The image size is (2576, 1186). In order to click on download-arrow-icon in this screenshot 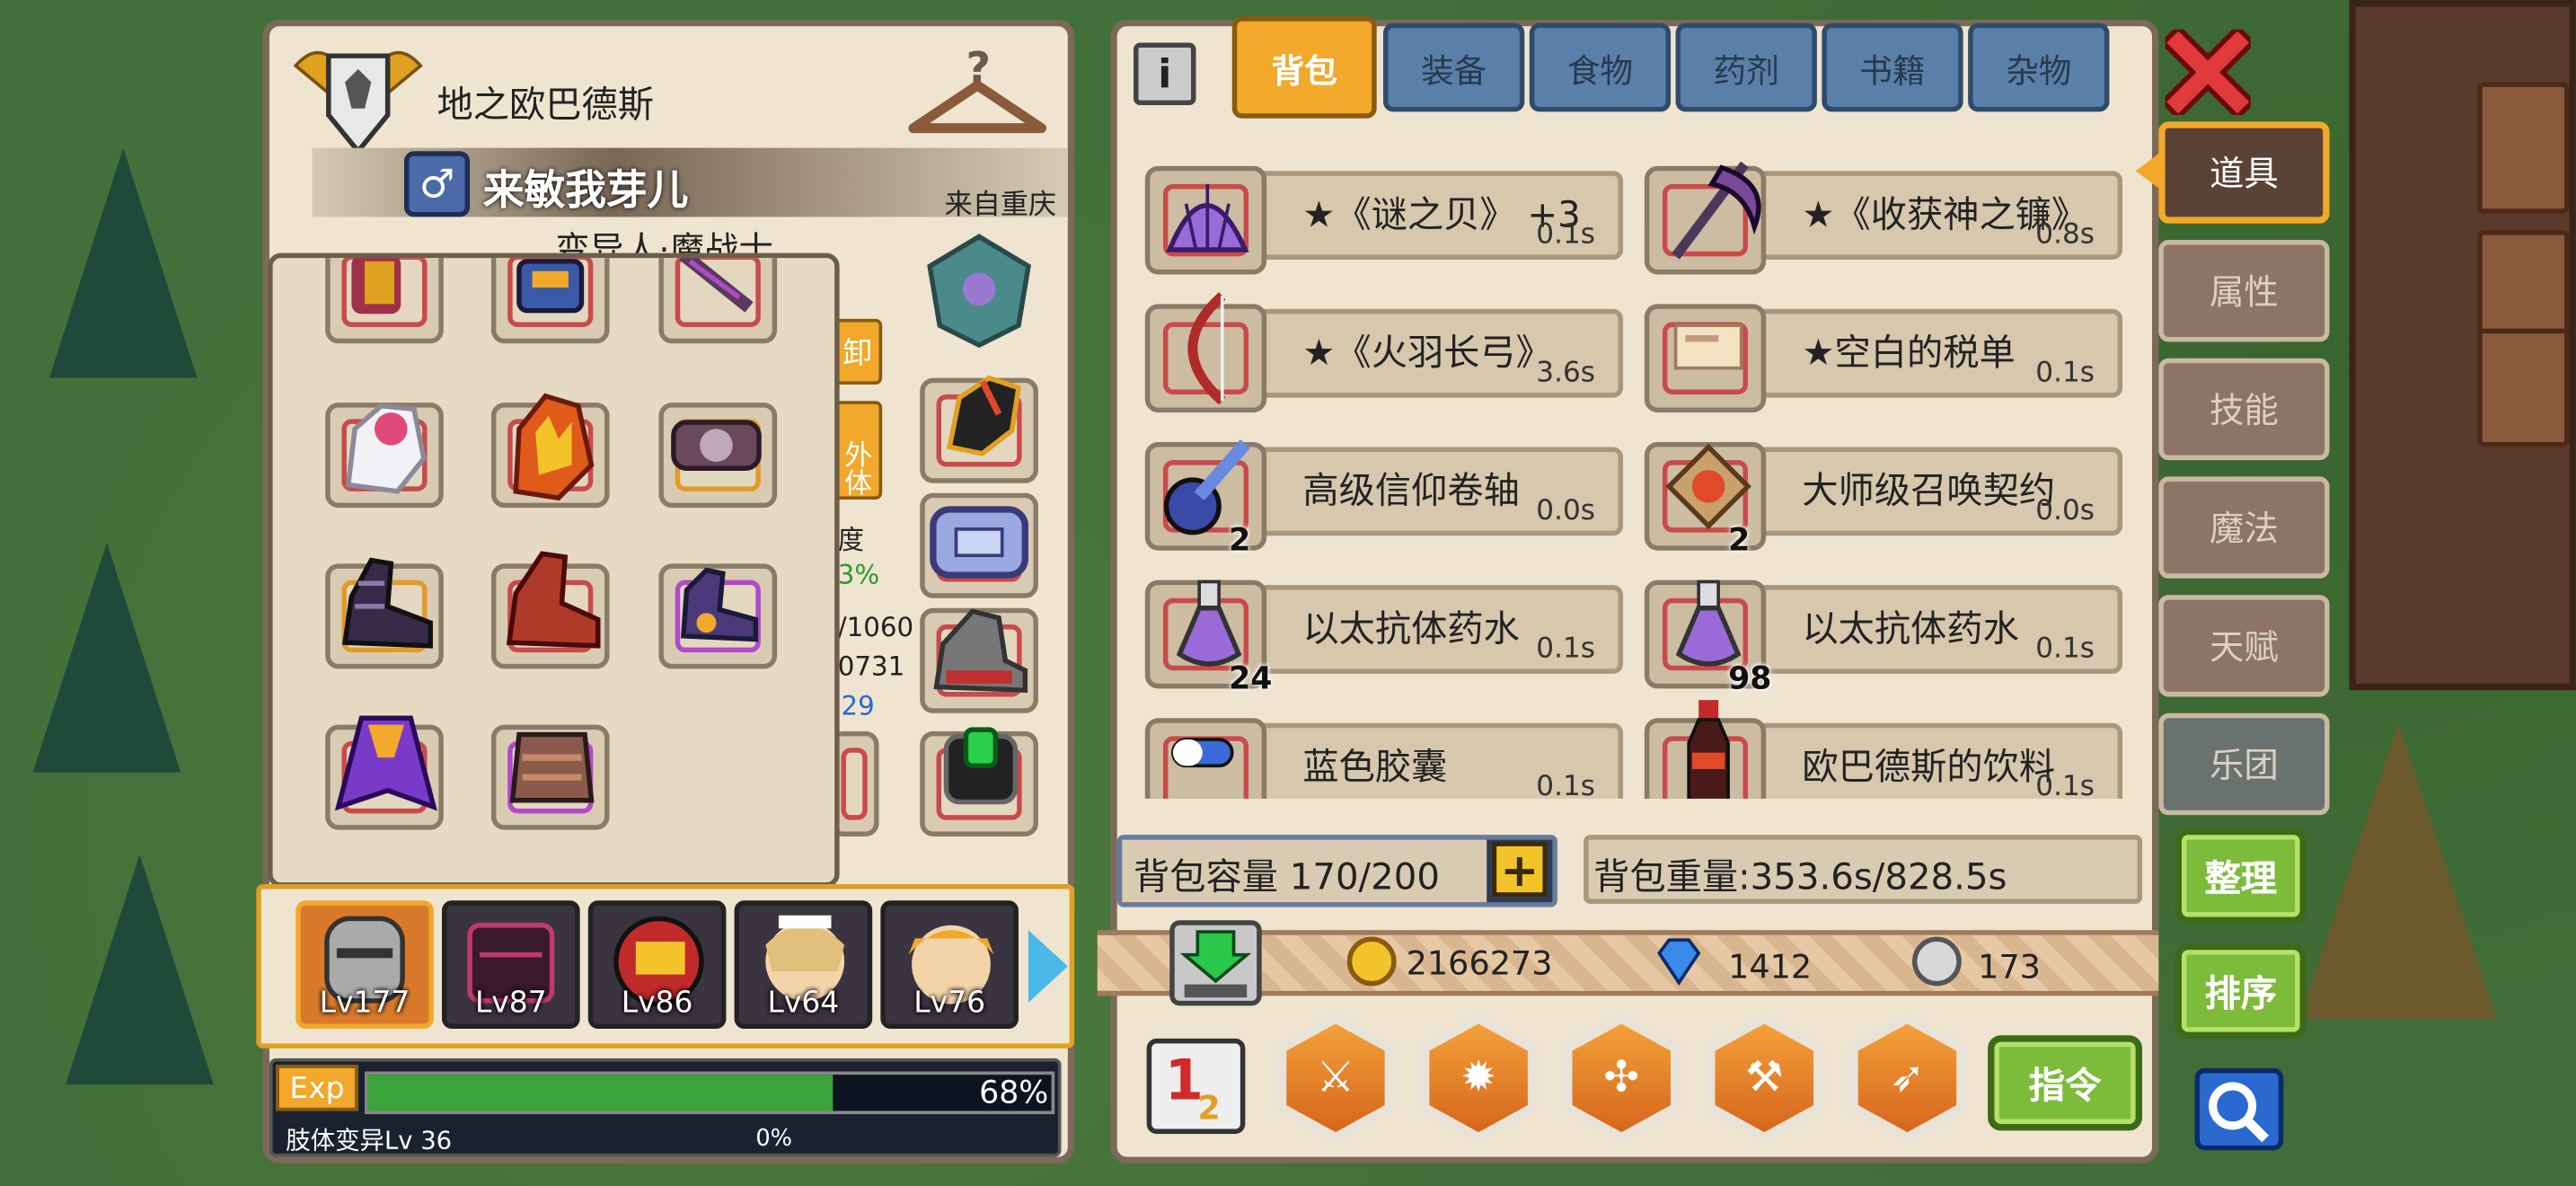, I will do `click(1215, 964)`.